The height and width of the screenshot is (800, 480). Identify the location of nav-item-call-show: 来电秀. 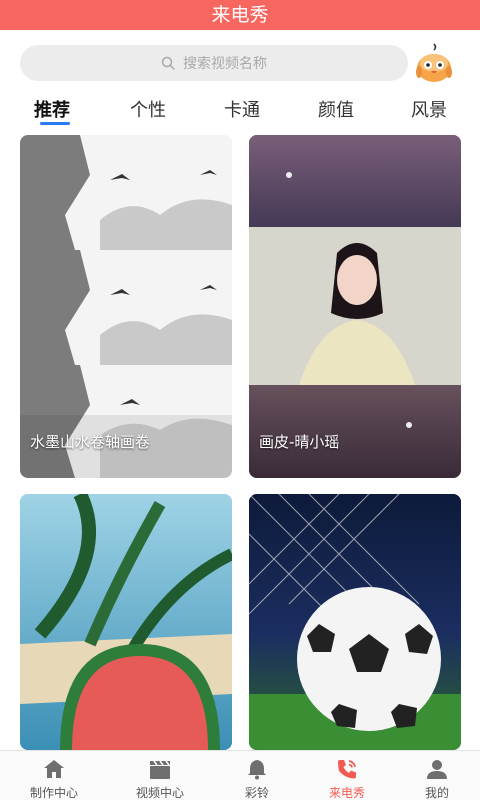
(347, 775).